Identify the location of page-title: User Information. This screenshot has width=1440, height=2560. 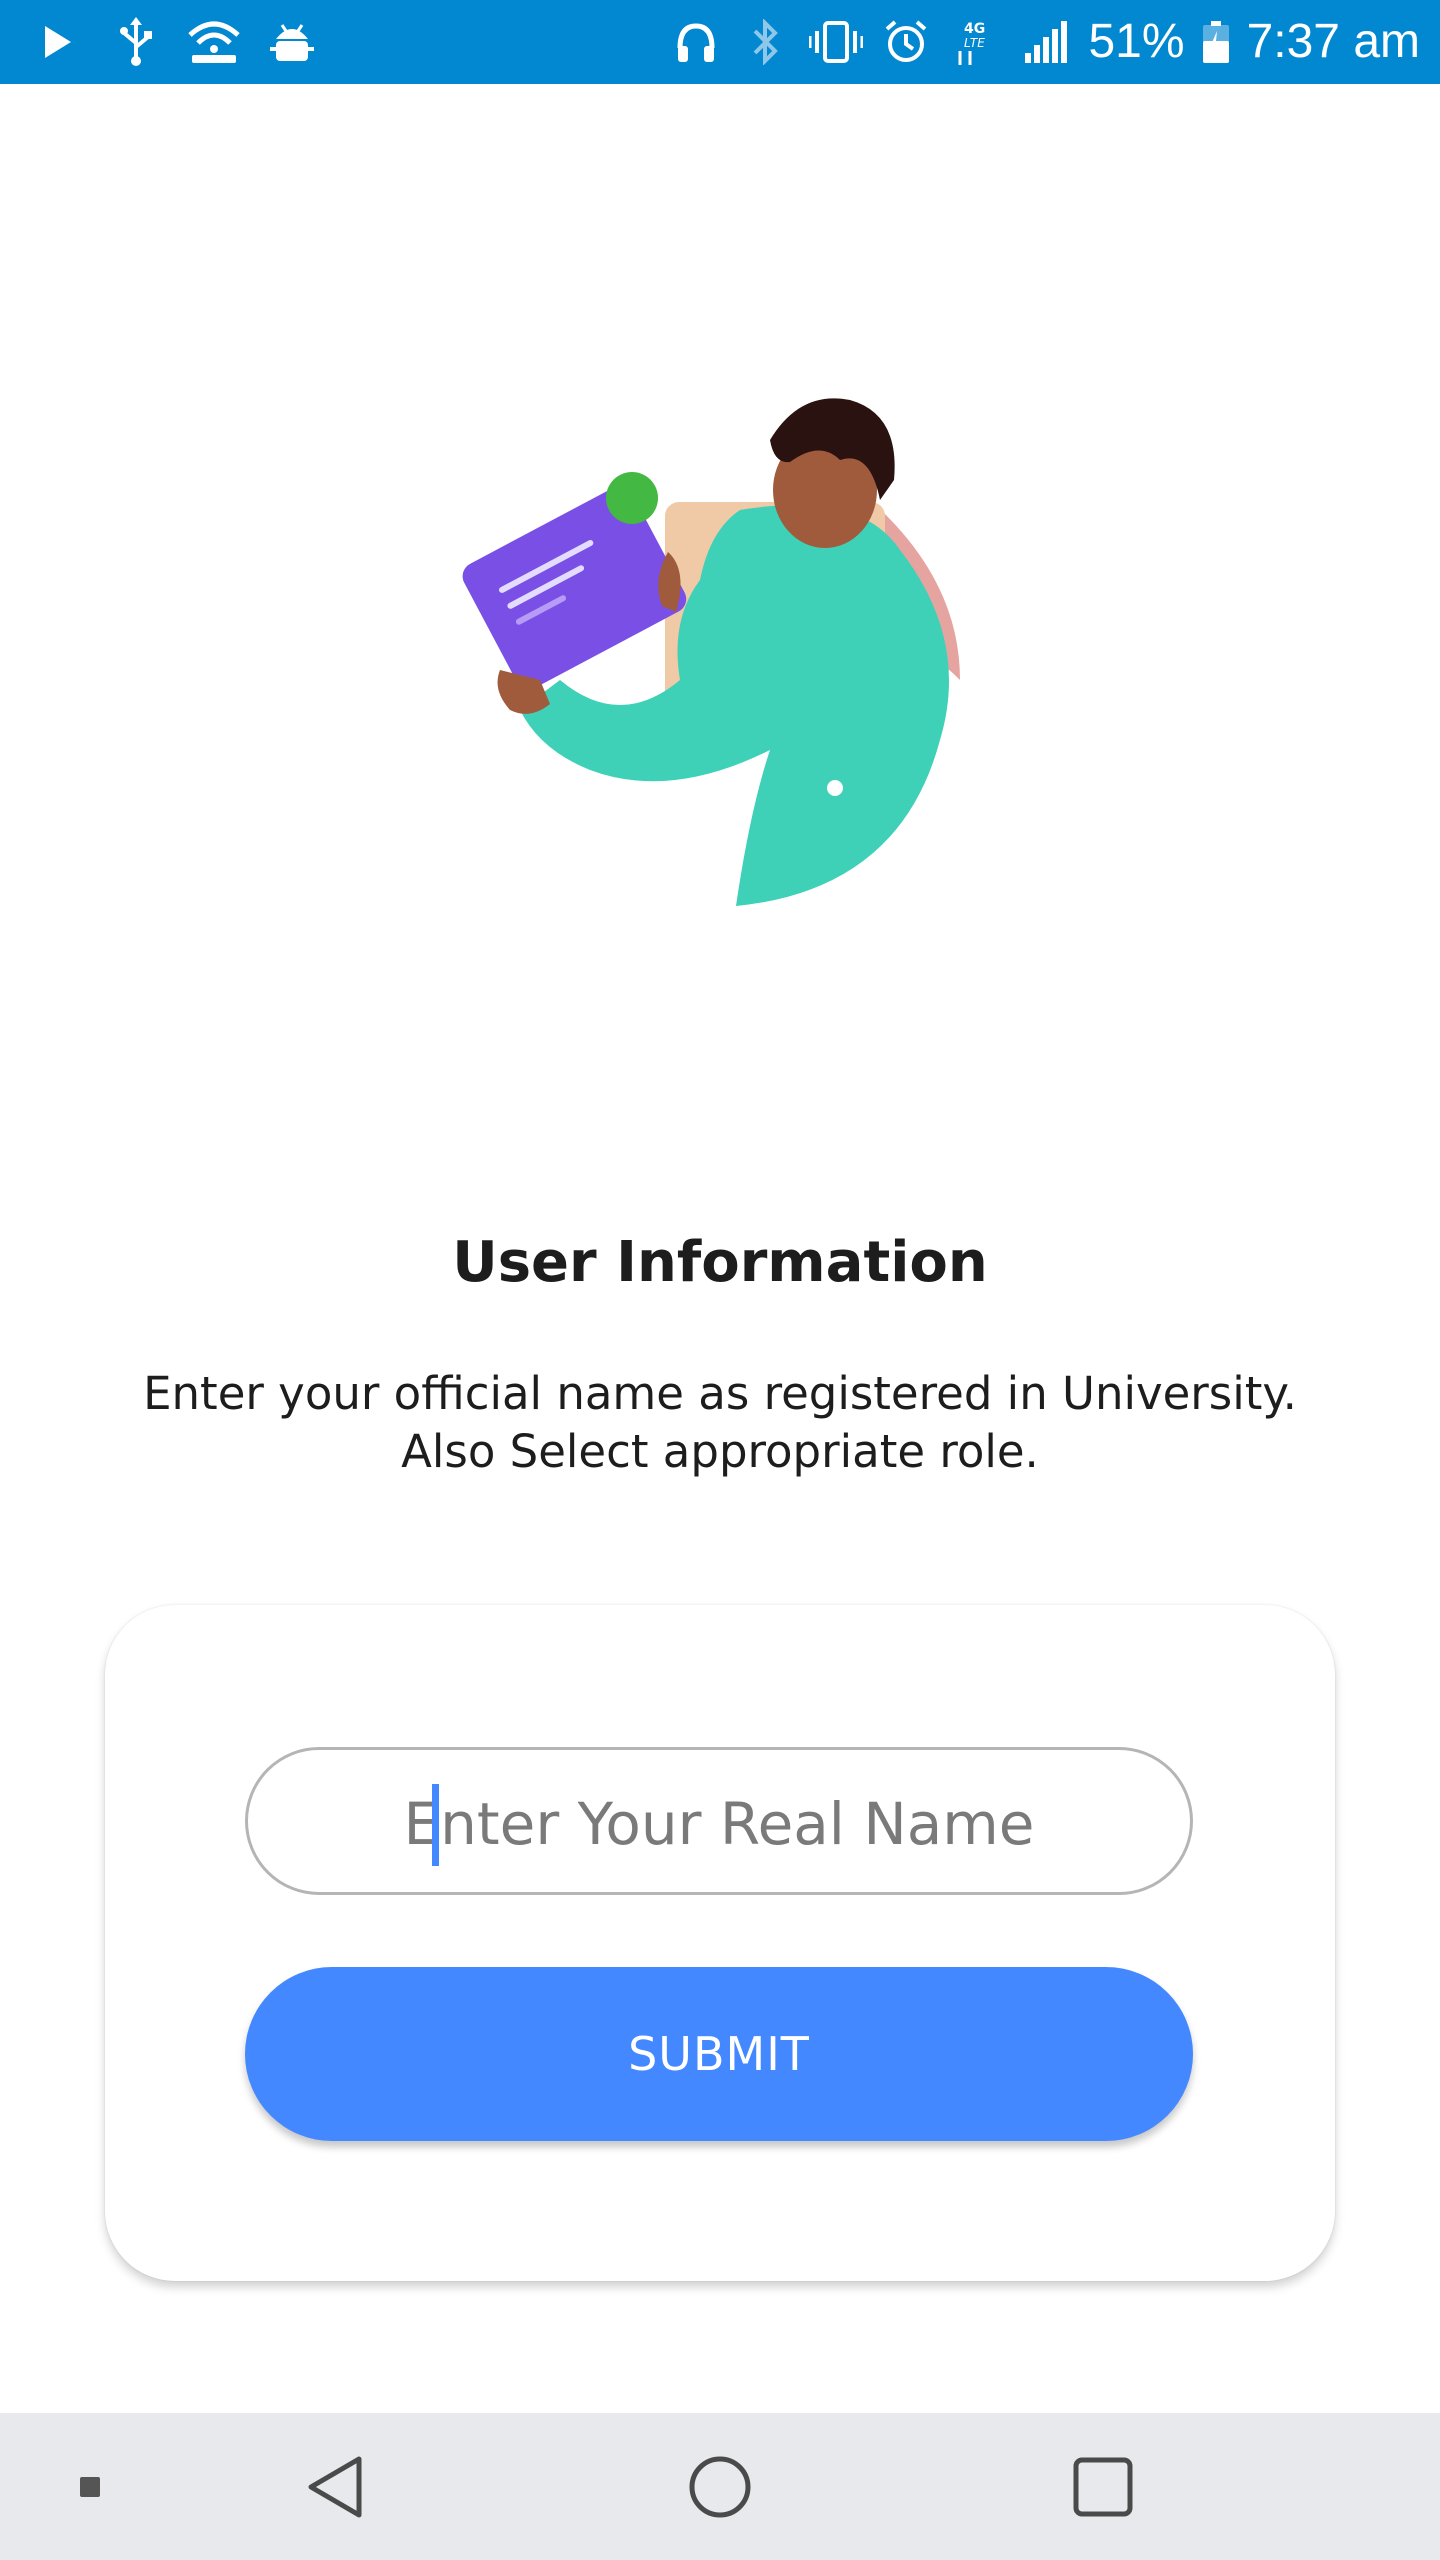
(720, 1262).